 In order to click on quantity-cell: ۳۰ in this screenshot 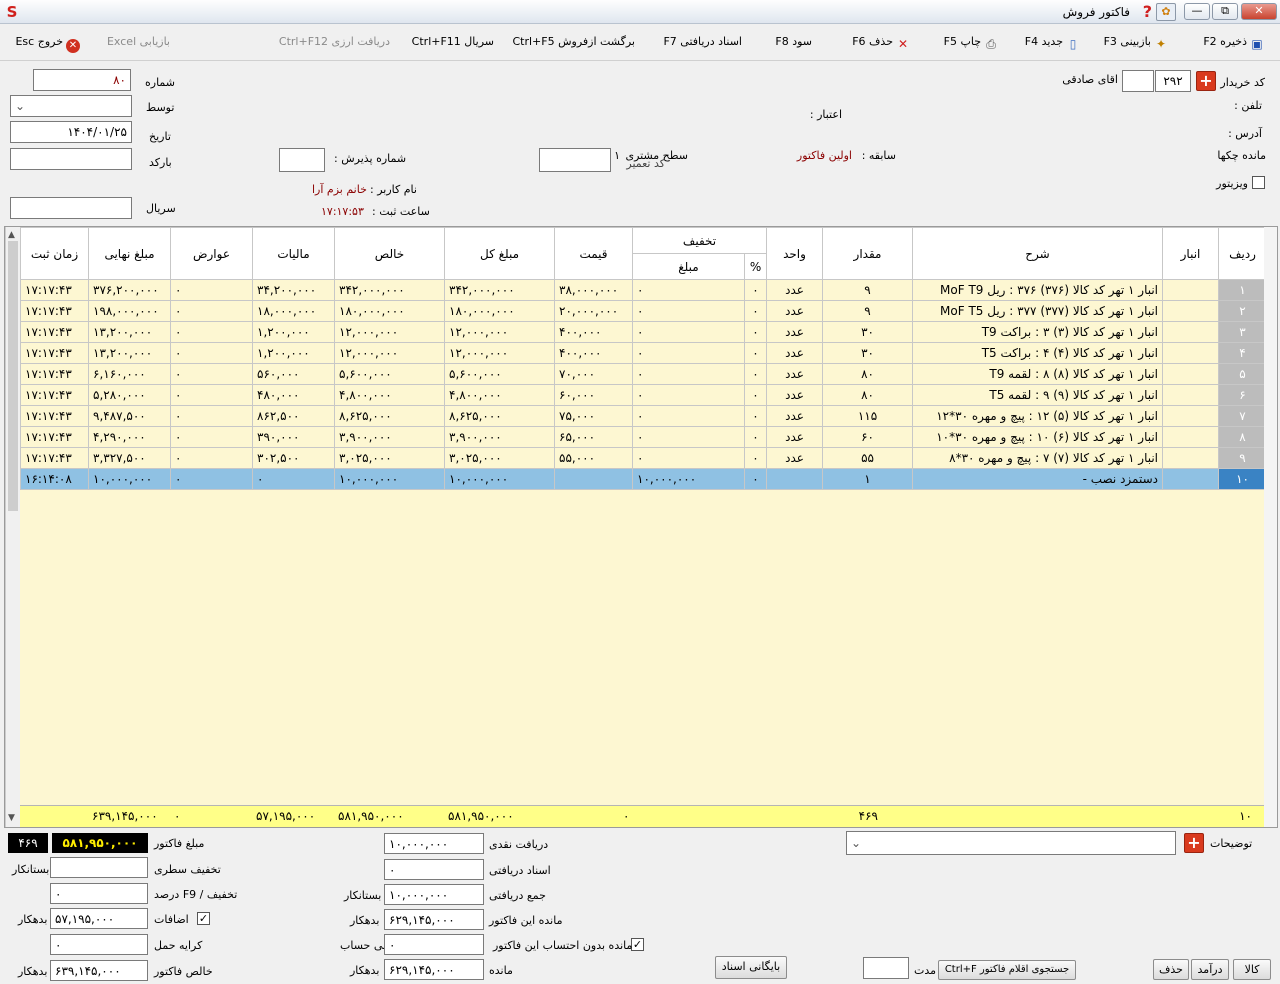, I will do `click(868, 332)`.